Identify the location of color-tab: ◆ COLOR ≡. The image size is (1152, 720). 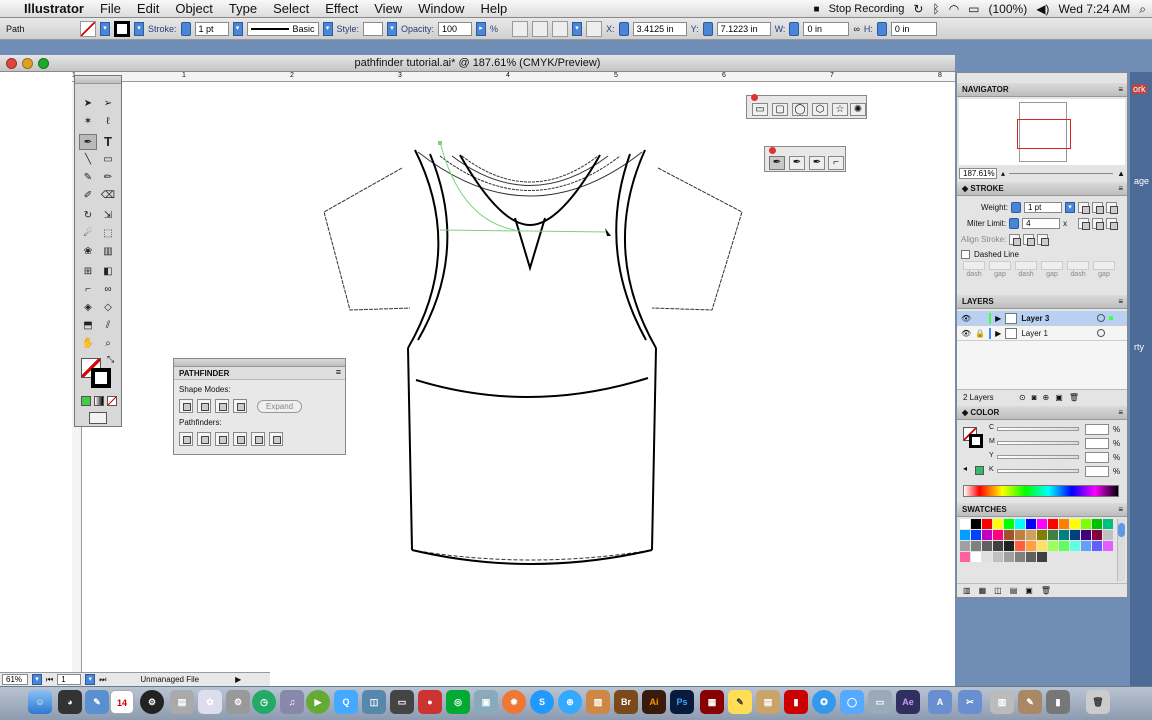
(1042, 413).